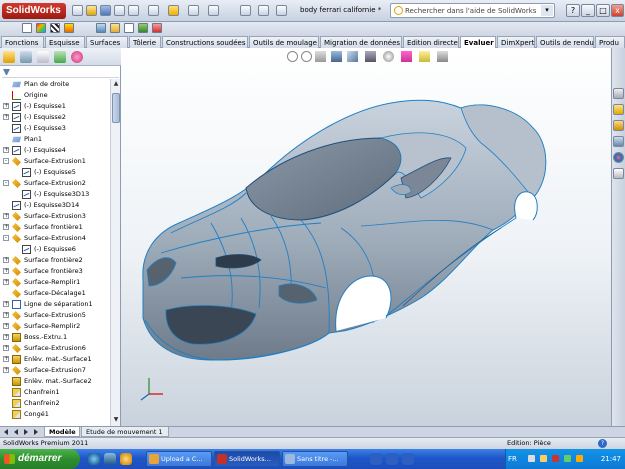 Image resolution: width=625 pixels, height=469 pixels. I want to click on tab-modele: Modèle, so click(62, 432).